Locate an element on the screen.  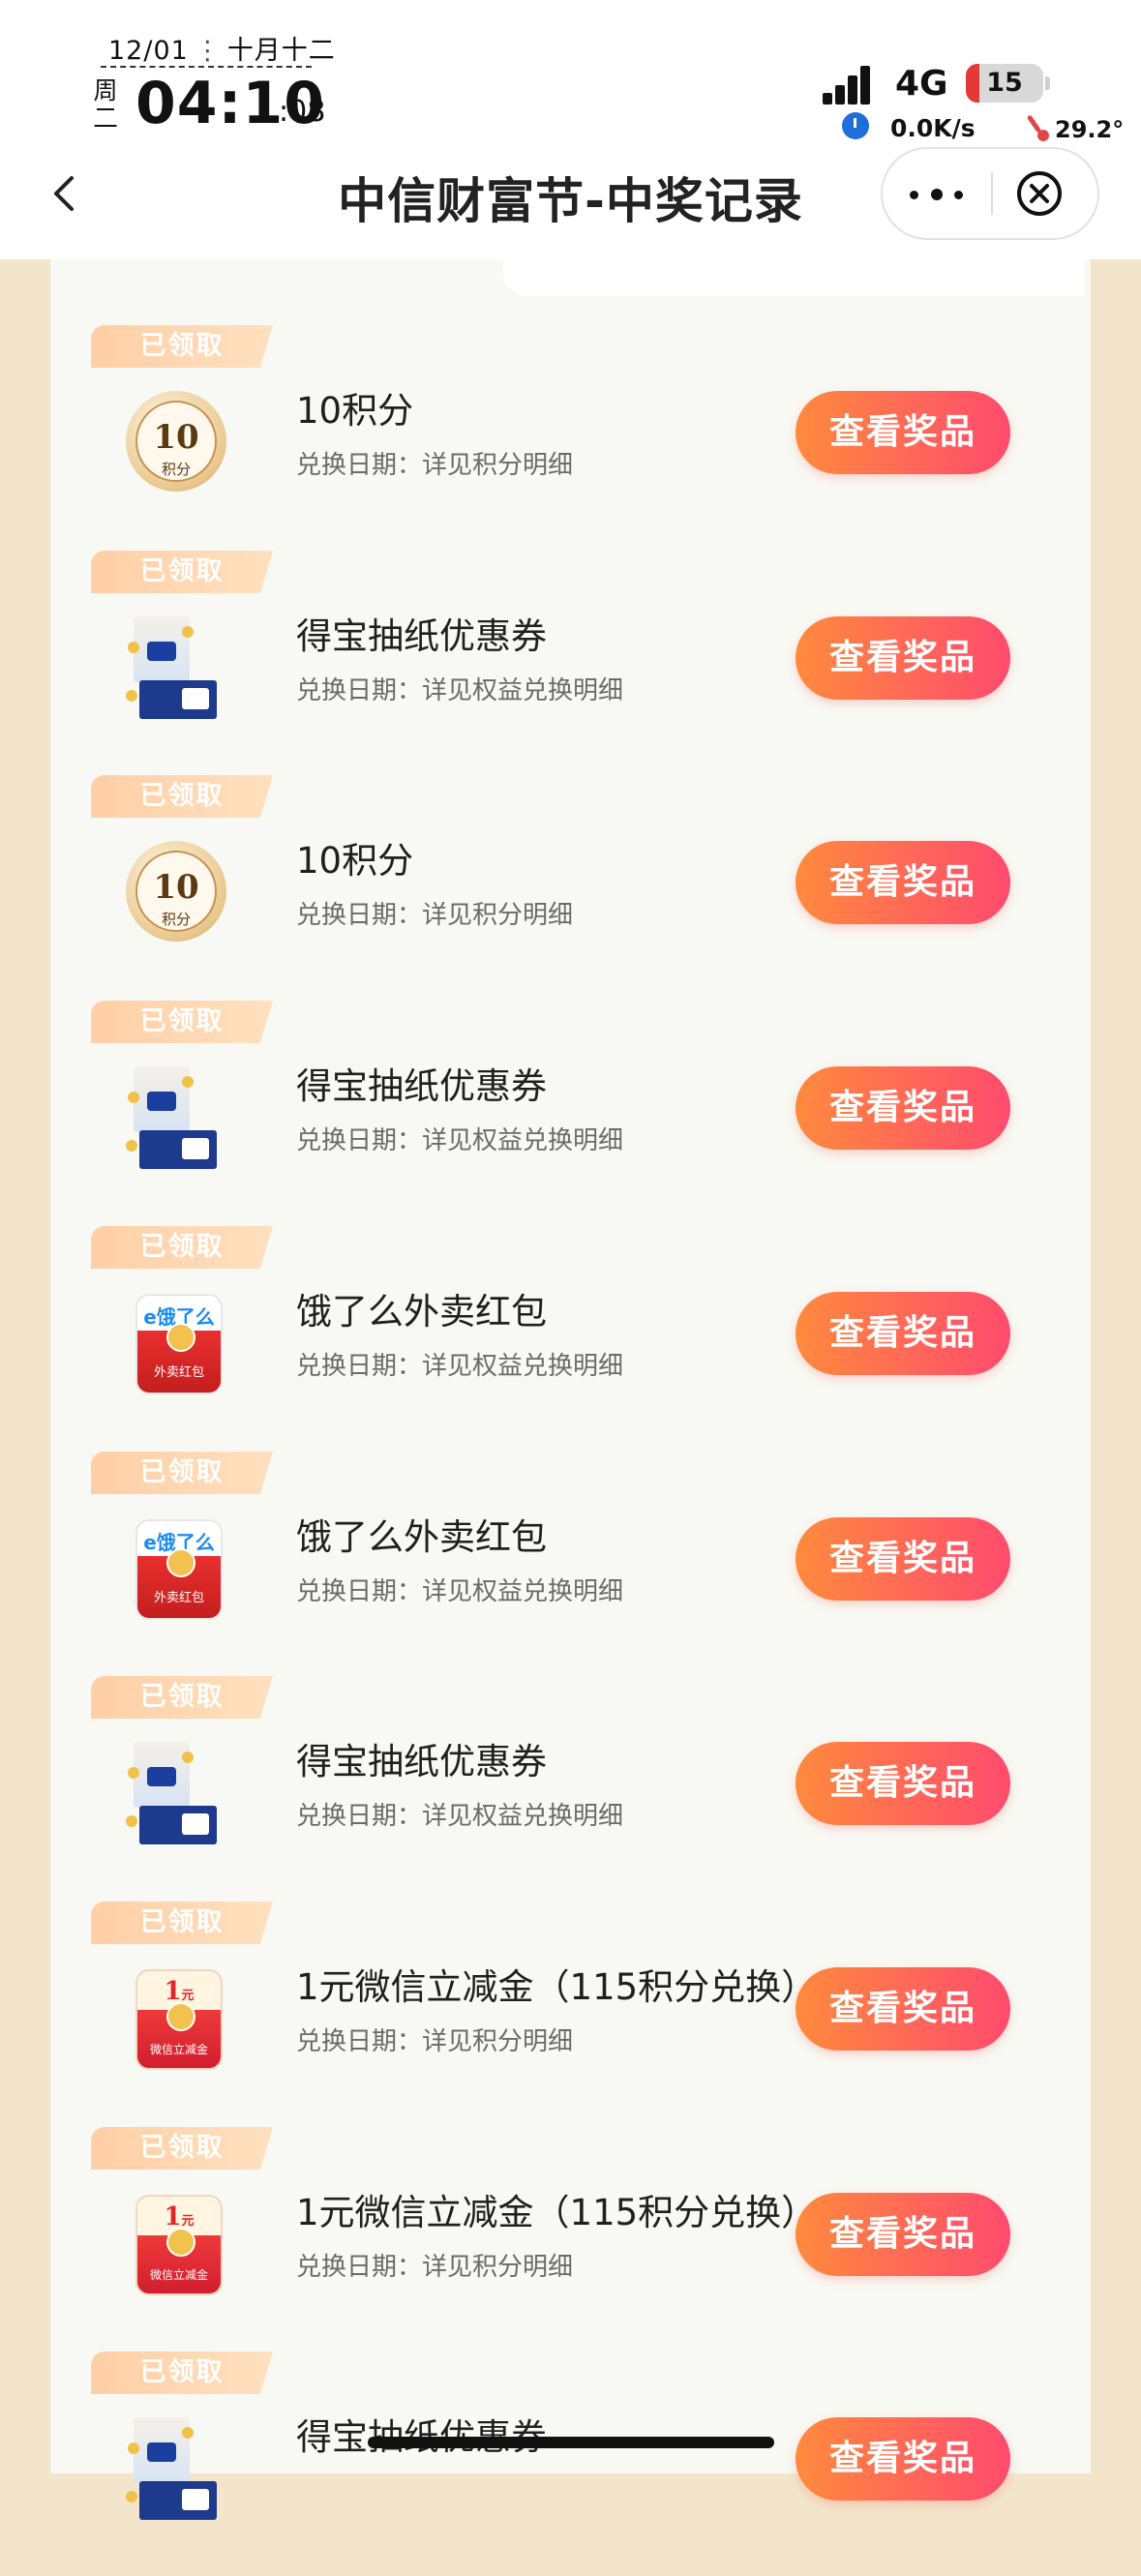
alarm-icon is located at coordinates (856, 125).